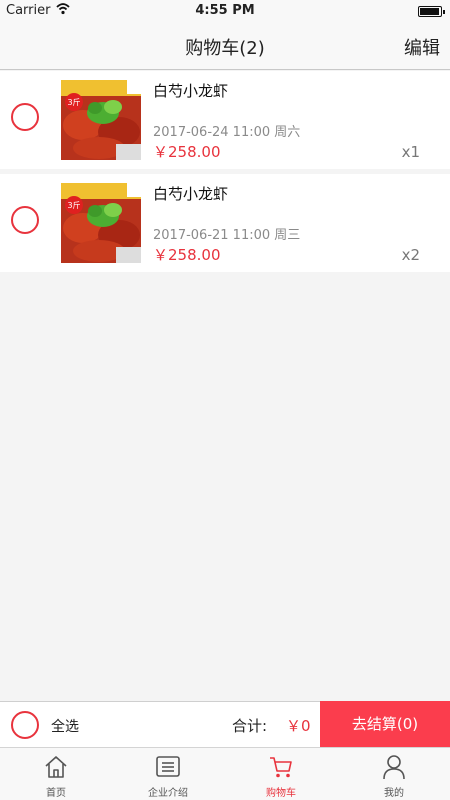  I want to click on clock: 4:55 PM, so click(225, 10).